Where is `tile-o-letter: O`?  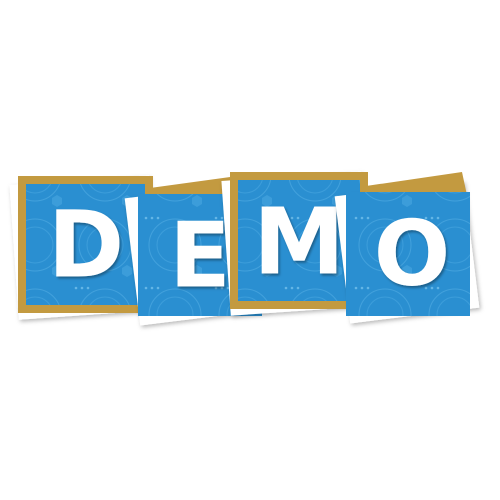
tile-o-letter: O is located at coordinates (412, 254).